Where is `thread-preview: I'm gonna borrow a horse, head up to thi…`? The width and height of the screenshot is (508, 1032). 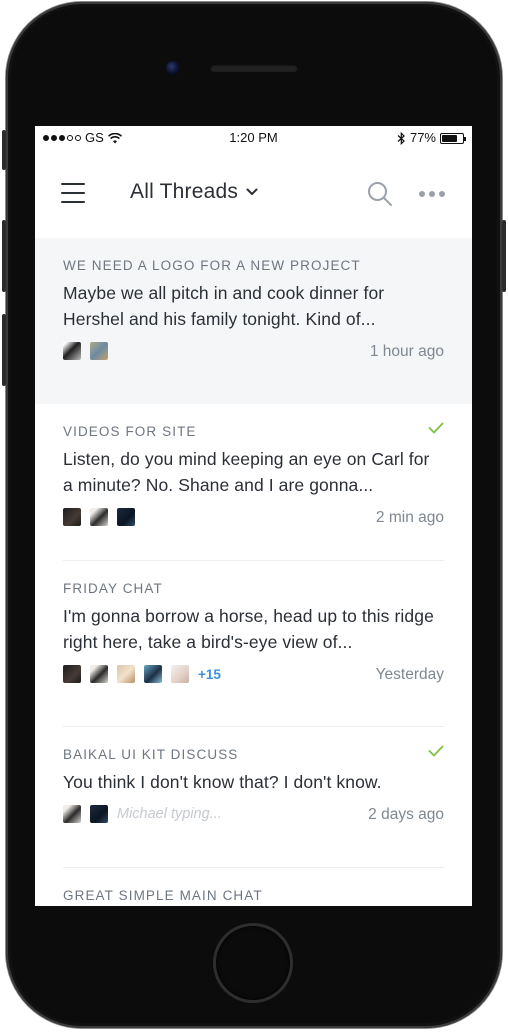 thread-preview: I'm gonna borrow a horse, head up to thi… is located at coordinates (248, 629).